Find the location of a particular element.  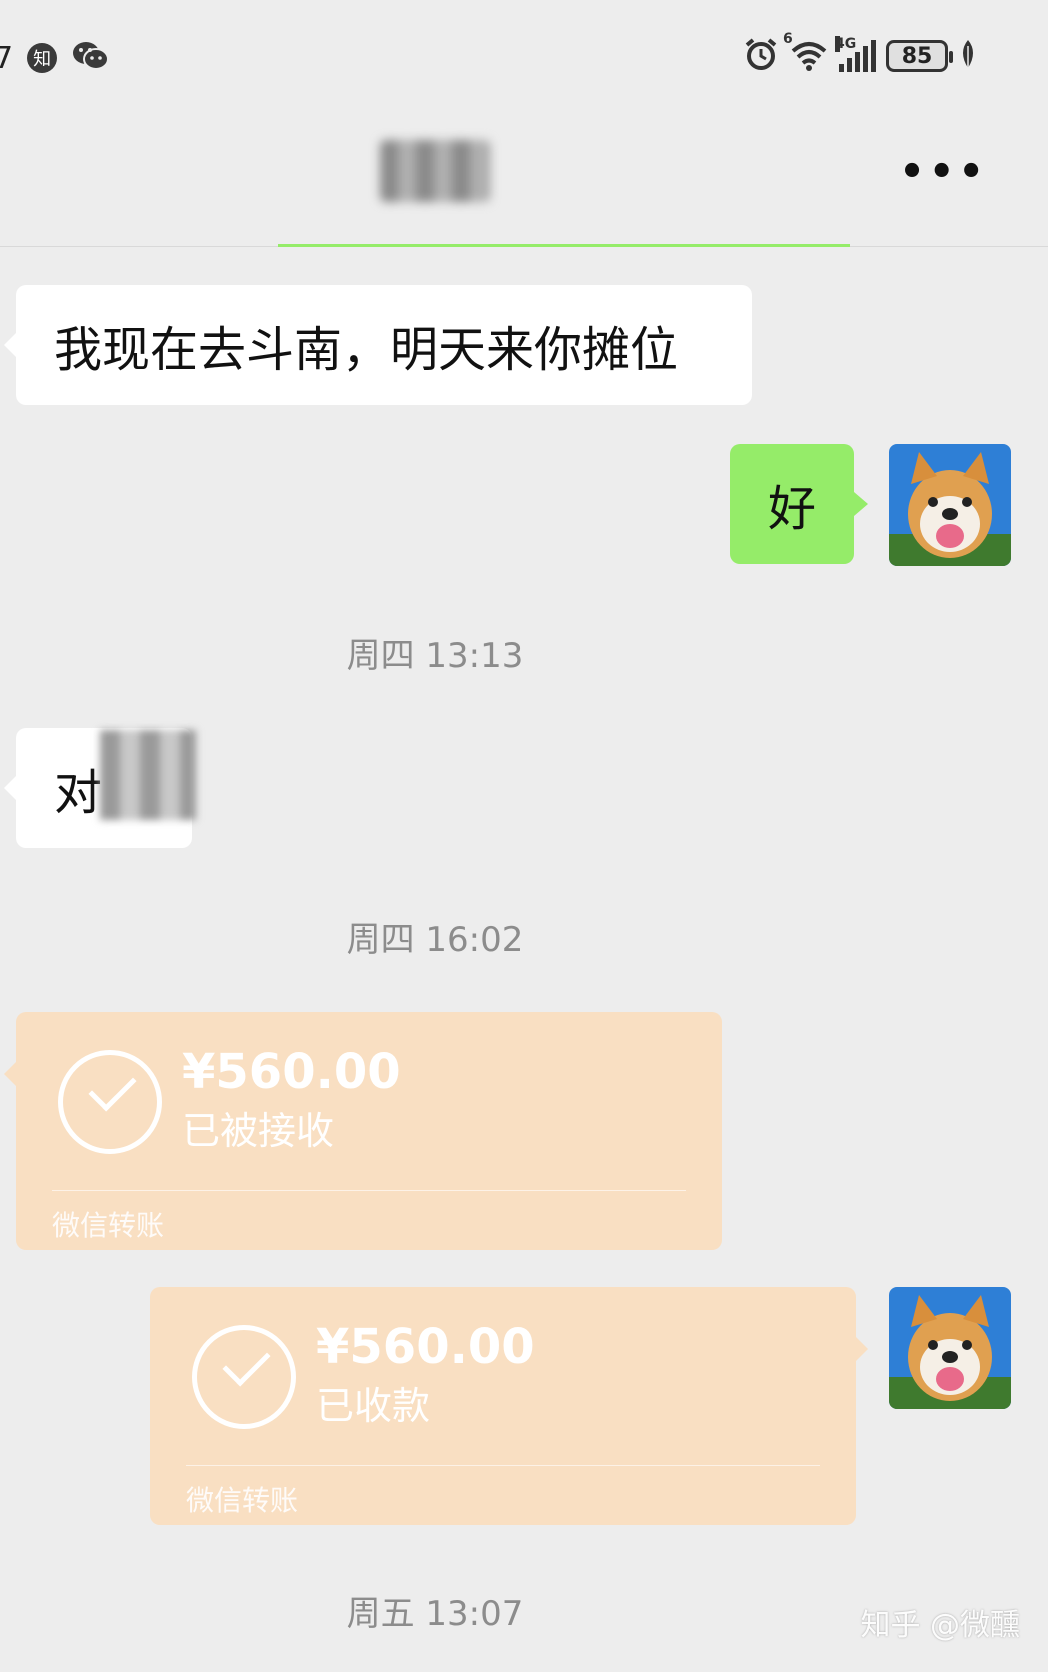

more-icon: ••• is located at coordinates (943, 172).